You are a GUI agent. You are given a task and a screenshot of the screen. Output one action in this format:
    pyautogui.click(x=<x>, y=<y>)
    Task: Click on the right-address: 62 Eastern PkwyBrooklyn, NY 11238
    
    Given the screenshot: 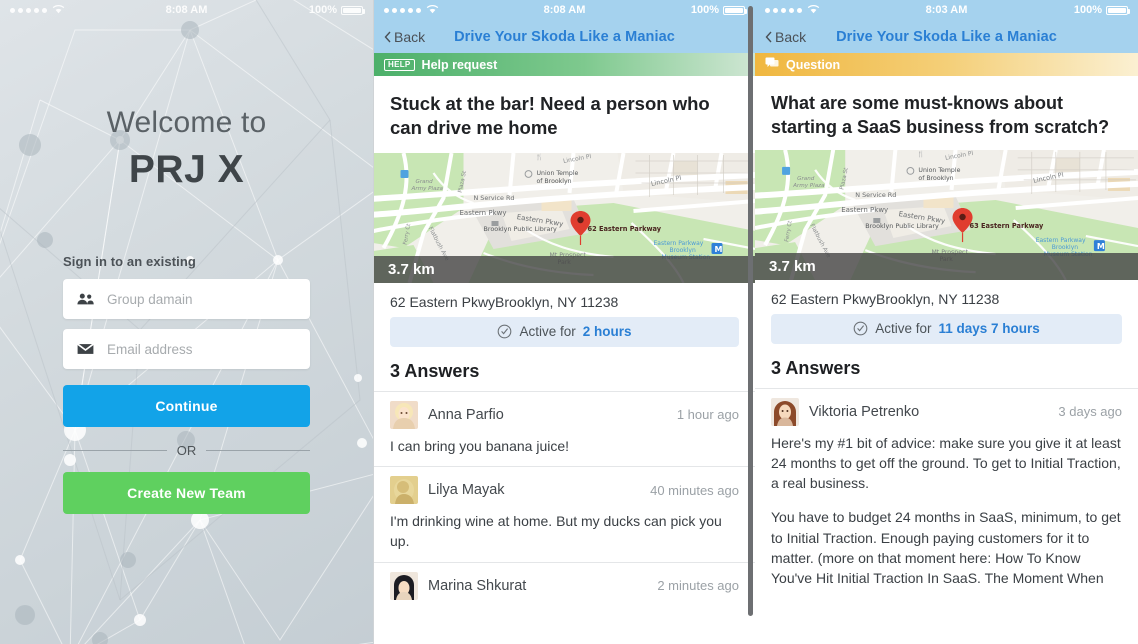 What is the action you would take?
    pyautogui.click(x=885, y=298)
    